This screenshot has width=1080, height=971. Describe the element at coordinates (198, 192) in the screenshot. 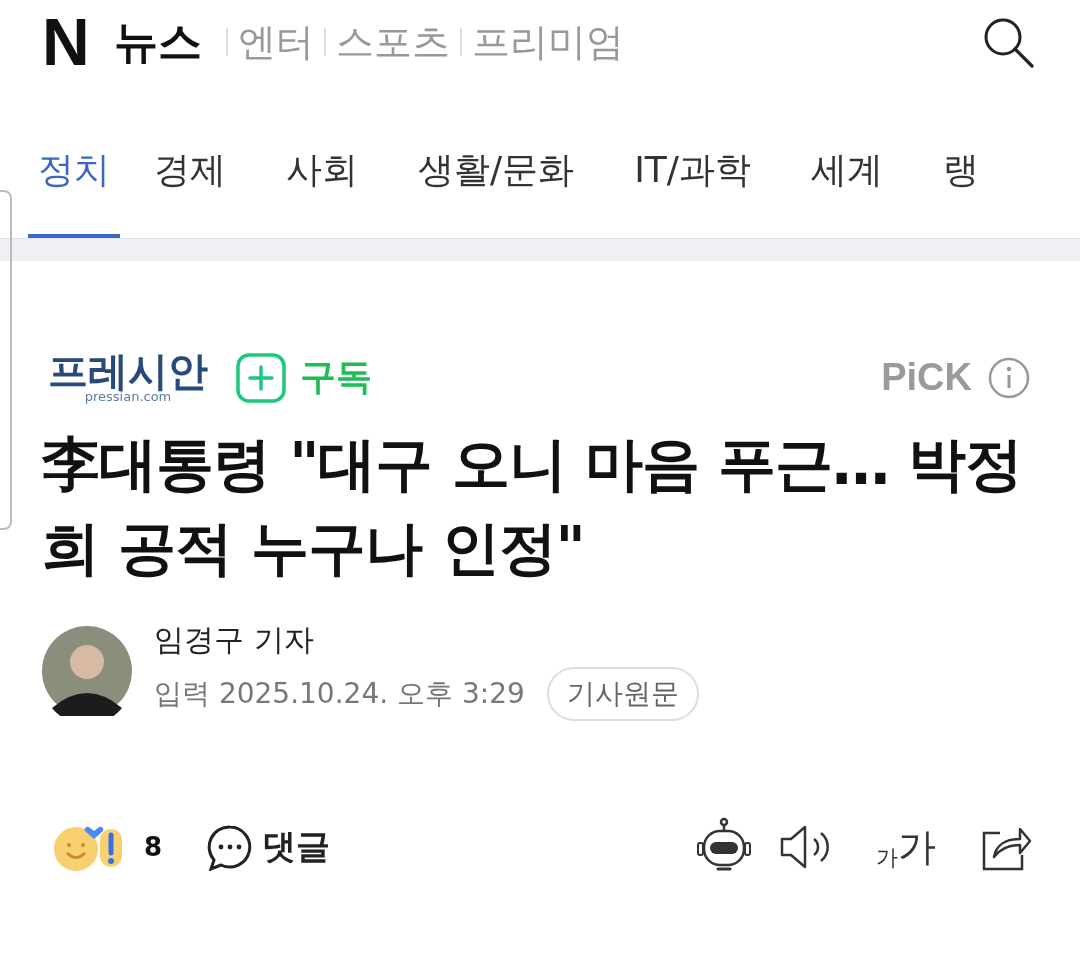

I see `category-tab: 경제` at that location.